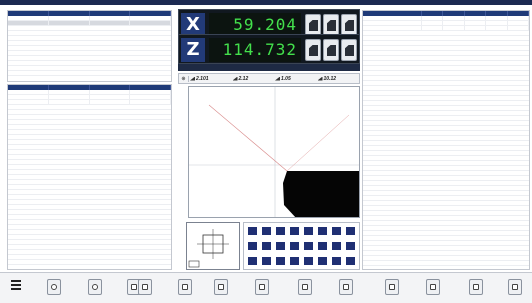  Describe the element at coordinates (349, 25) in the screenshot. I see `x-corner-button` at that location.